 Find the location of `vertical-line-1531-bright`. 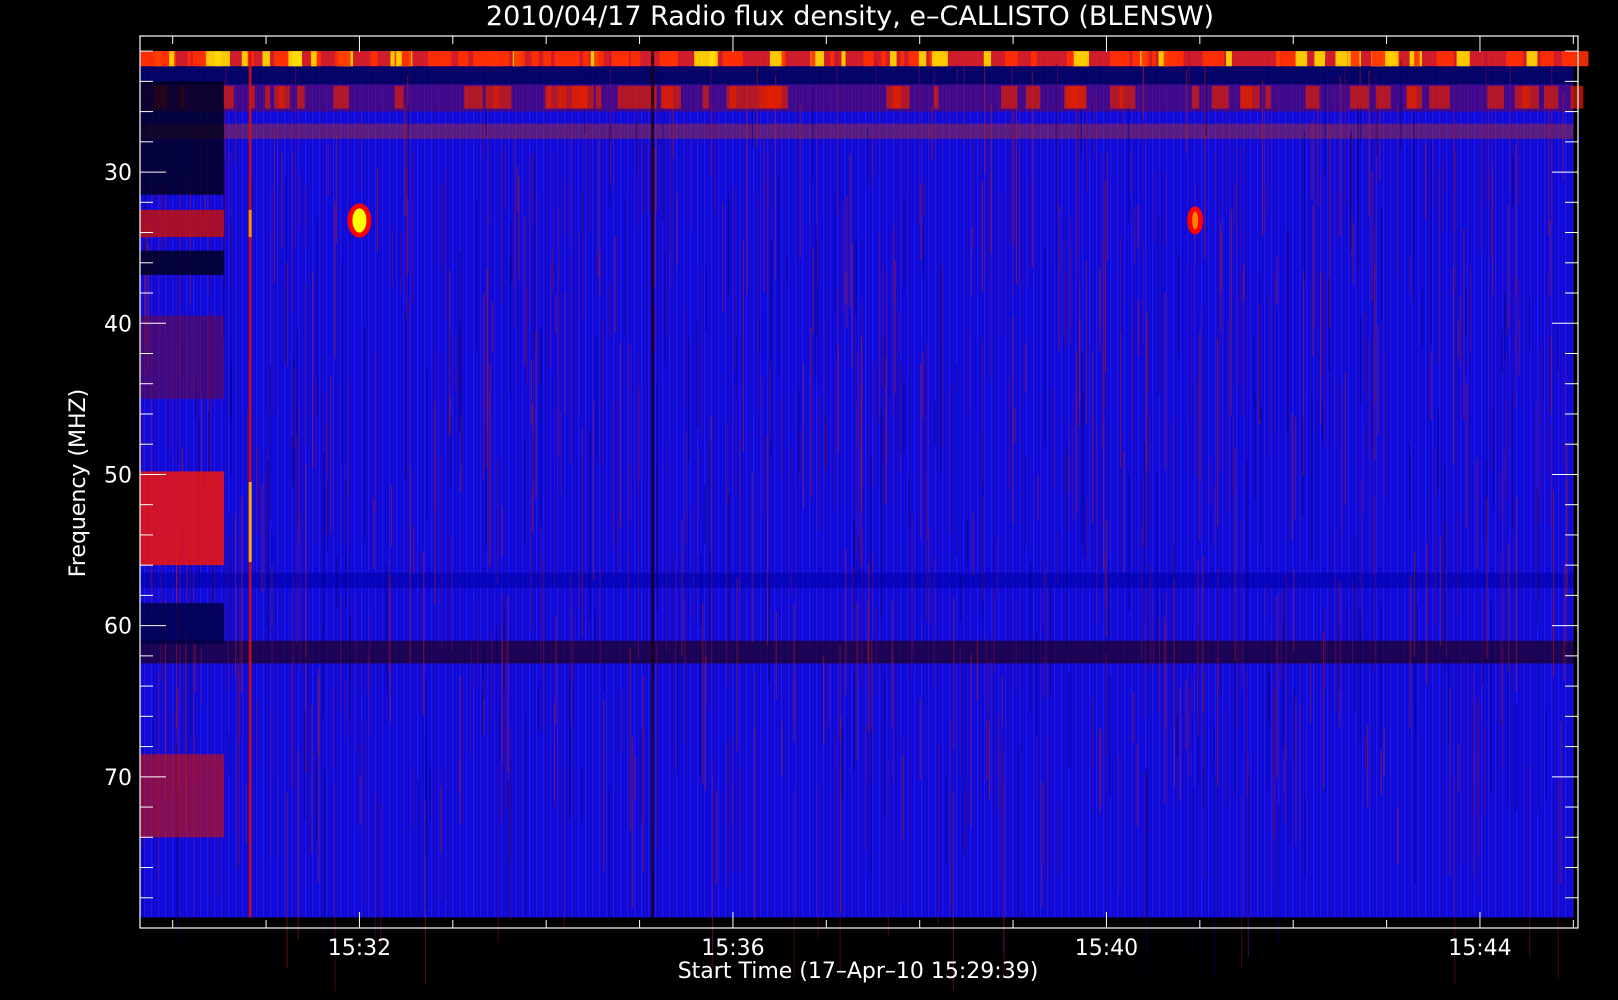

vertical-line-1531-bright is located at coordinates (250, 522).